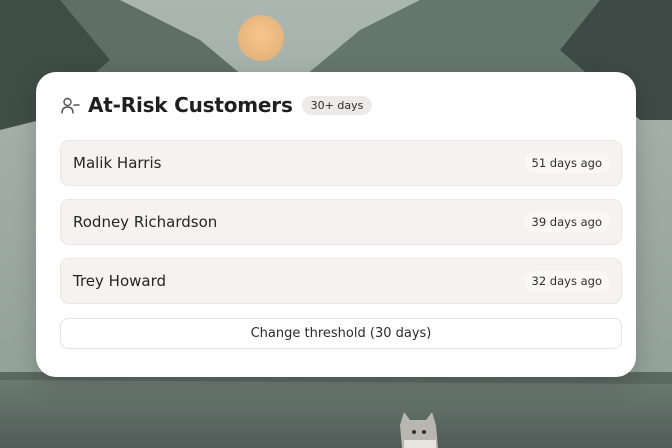 Image resolution: width=672 pixels, height=448 pixels. I want to click on days-badge: 30+ days, so click(337, 105).